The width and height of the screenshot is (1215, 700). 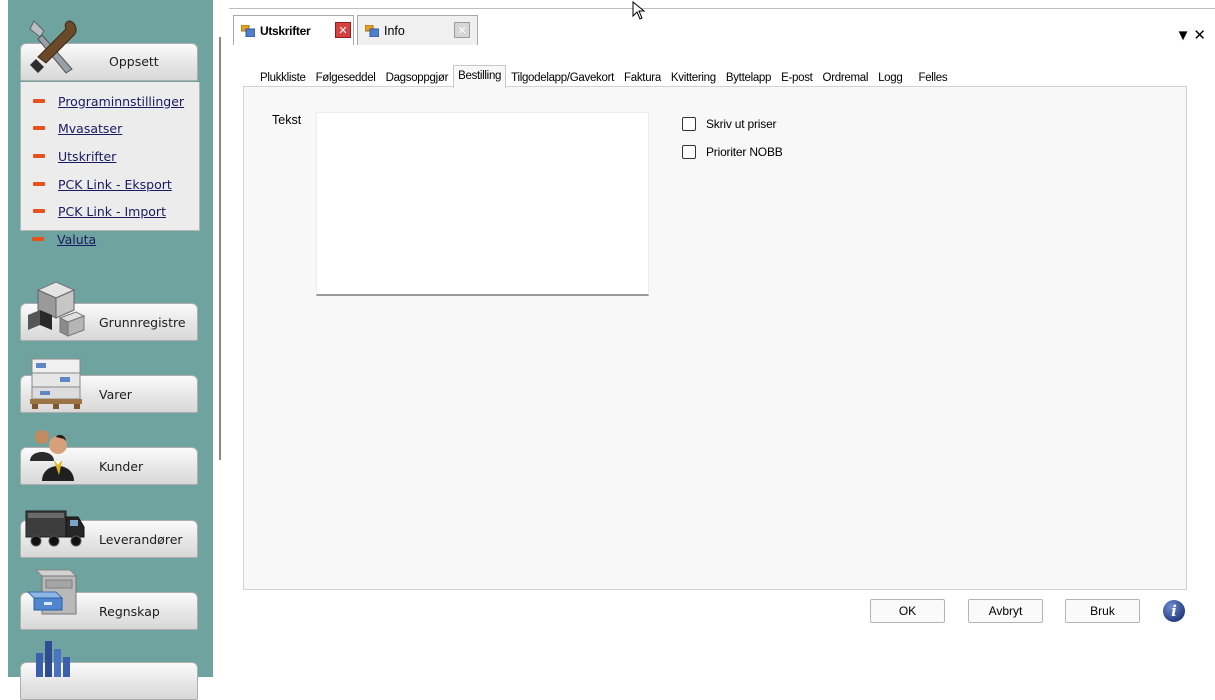 What do you see at coordinates (722, 23) in the screenshot?
I see `document-tab-bar: Utskrifter ✕ Info ✕ ▼✕` at bounding box center [722, 23].